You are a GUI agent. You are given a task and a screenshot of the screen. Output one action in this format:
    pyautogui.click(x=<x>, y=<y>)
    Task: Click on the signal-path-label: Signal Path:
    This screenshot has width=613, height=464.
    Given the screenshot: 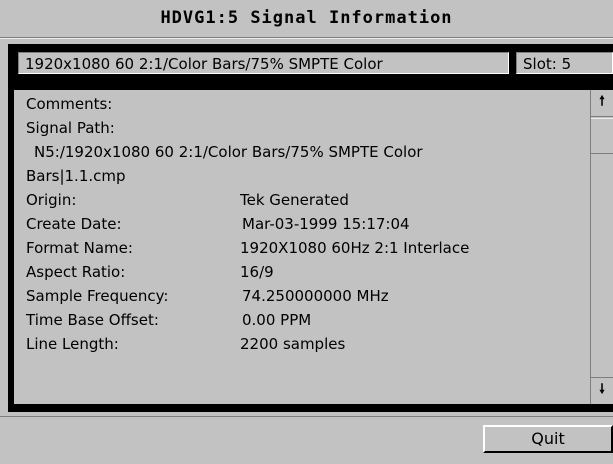 What is the action you would take?
    pyautogui.click(x=70, y=128)
    